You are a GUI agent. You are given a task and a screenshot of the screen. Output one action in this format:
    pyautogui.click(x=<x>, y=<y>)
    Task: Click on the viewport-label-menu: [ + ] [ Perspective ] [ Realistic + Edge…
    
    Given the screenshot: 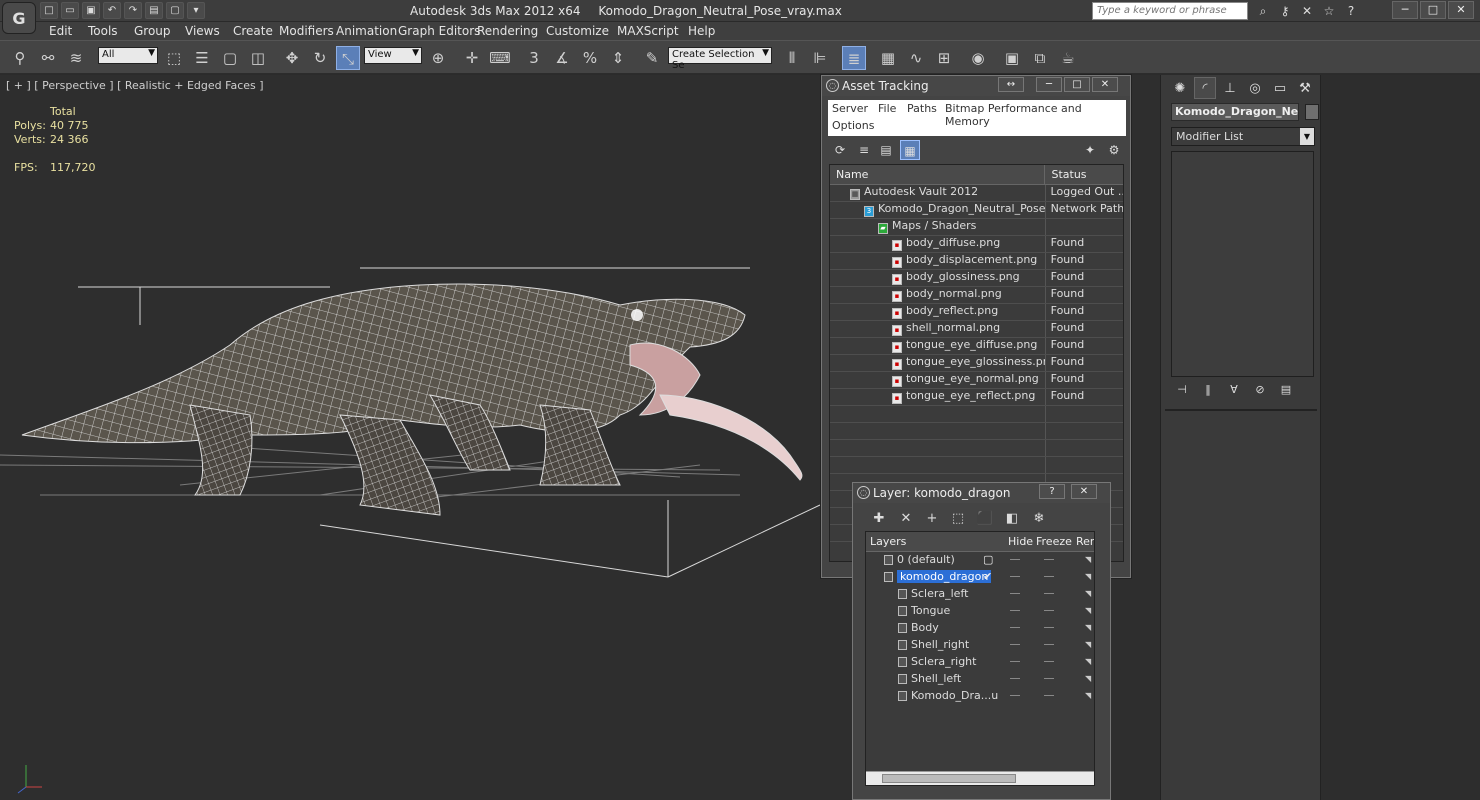 What is the action you would take?
    pyautogui.click(x=135, y=85)
    